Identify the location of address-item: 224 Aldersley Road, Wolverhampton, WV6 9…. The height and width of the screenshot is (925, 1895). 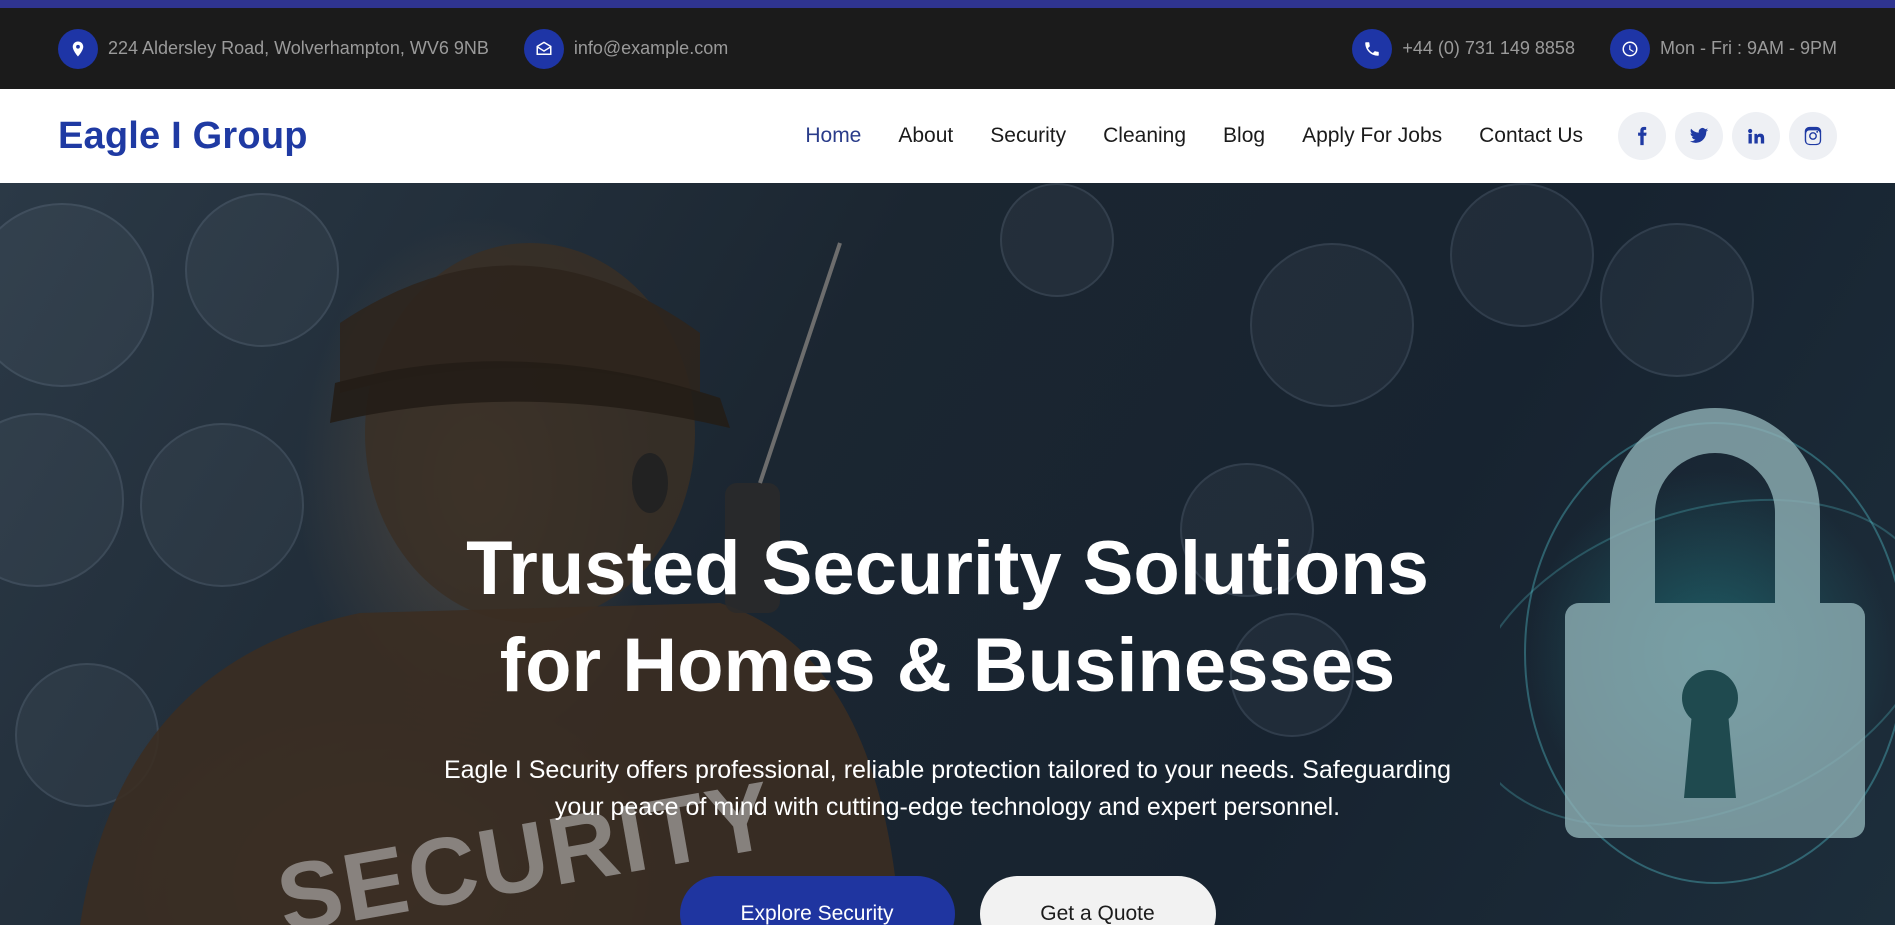
(273, 48).